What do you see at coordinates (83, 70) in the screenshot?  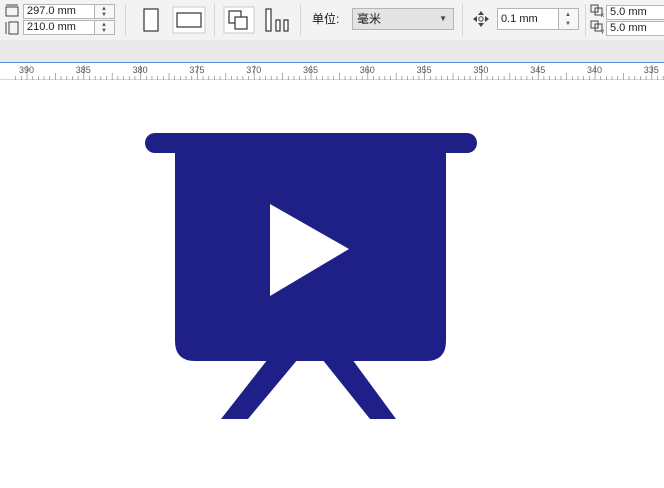 I see `ruler-label: 385` at bounding box center [83, 70].